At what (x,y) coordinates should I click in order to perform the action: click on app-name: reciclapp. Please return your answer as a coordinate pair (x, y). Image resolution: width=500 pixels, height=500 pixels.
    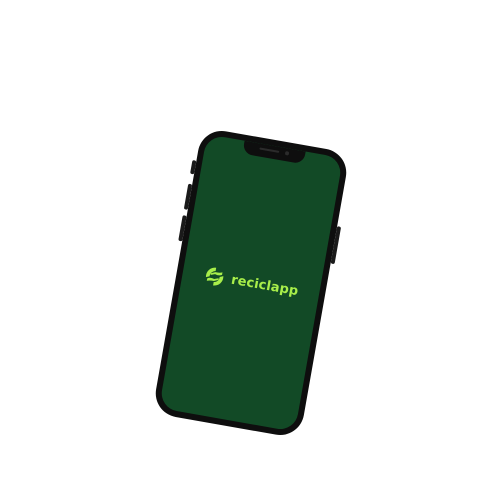
    Looking at the image, I should click on (265, 285).